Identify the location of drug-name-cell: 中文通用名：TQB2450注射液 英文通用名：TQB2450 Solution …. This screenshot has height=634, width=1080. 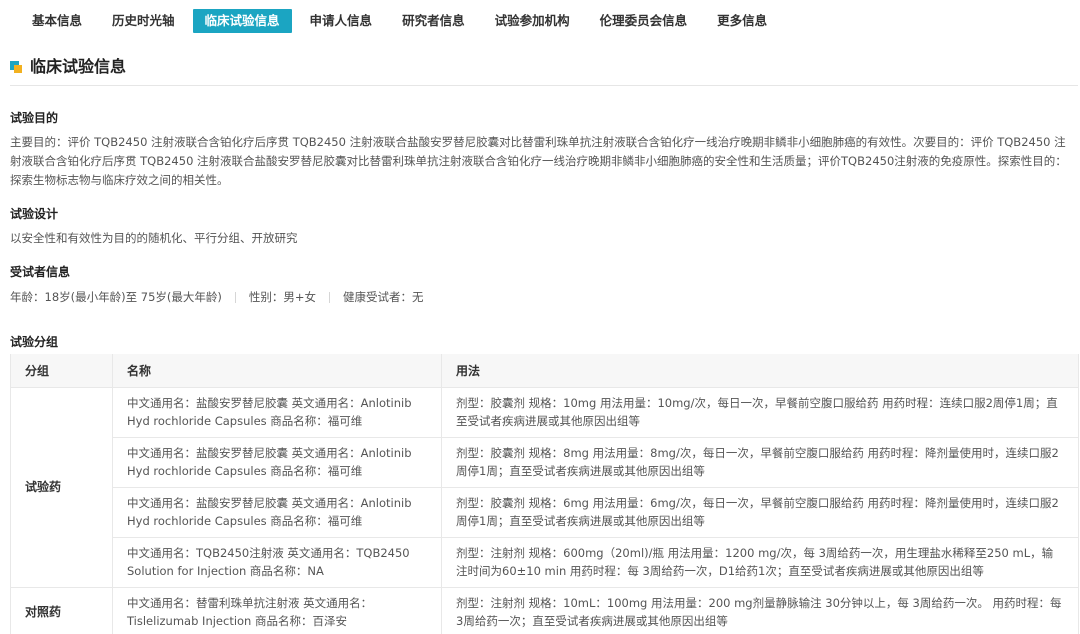
(277, 562).